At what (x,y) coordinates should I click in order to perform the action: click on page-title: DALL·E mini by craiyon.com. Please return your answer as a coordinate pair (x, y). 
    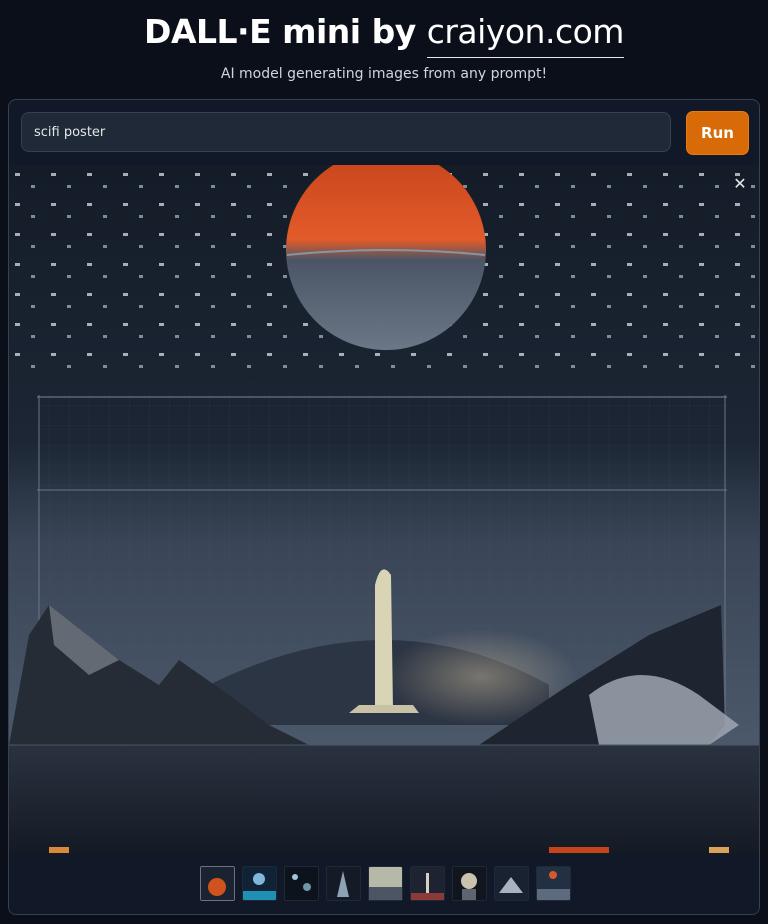
    Looking at the image, I should click on (384, 35).